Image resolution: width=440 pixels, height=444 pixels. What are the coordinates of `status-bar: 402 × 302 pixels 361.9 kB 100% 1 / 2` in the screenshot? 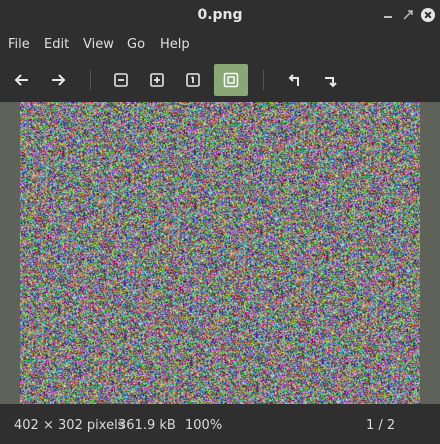 It's located at (220, 424).